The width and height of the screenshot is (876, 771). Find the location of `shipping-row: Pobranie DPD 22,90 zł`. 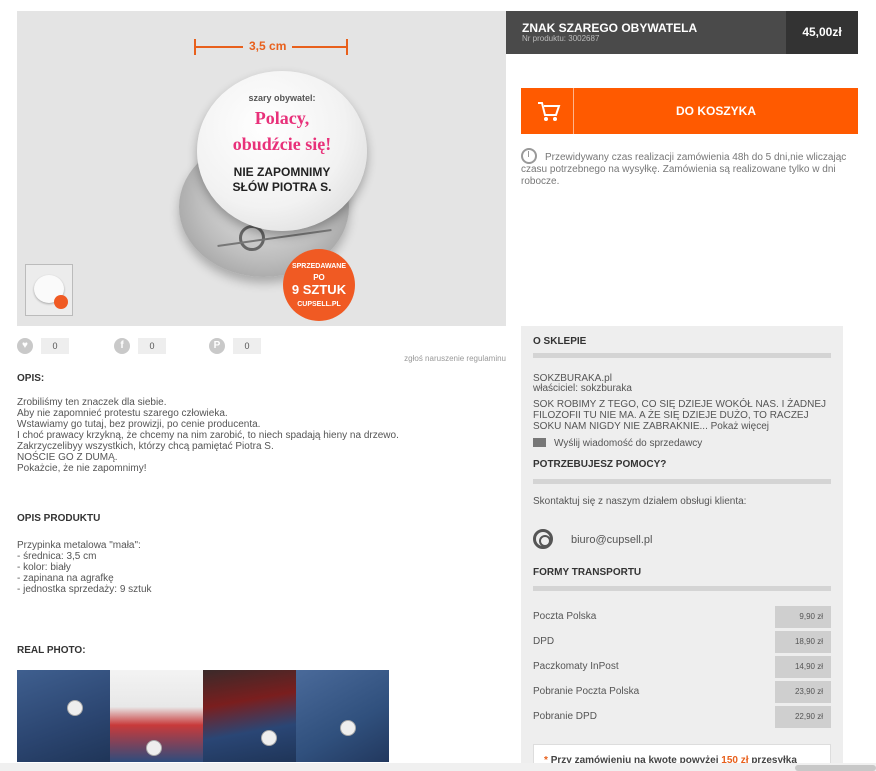

shipping-row: Pobranie DPD 22,90 zł is located at coordinates (682, 717).